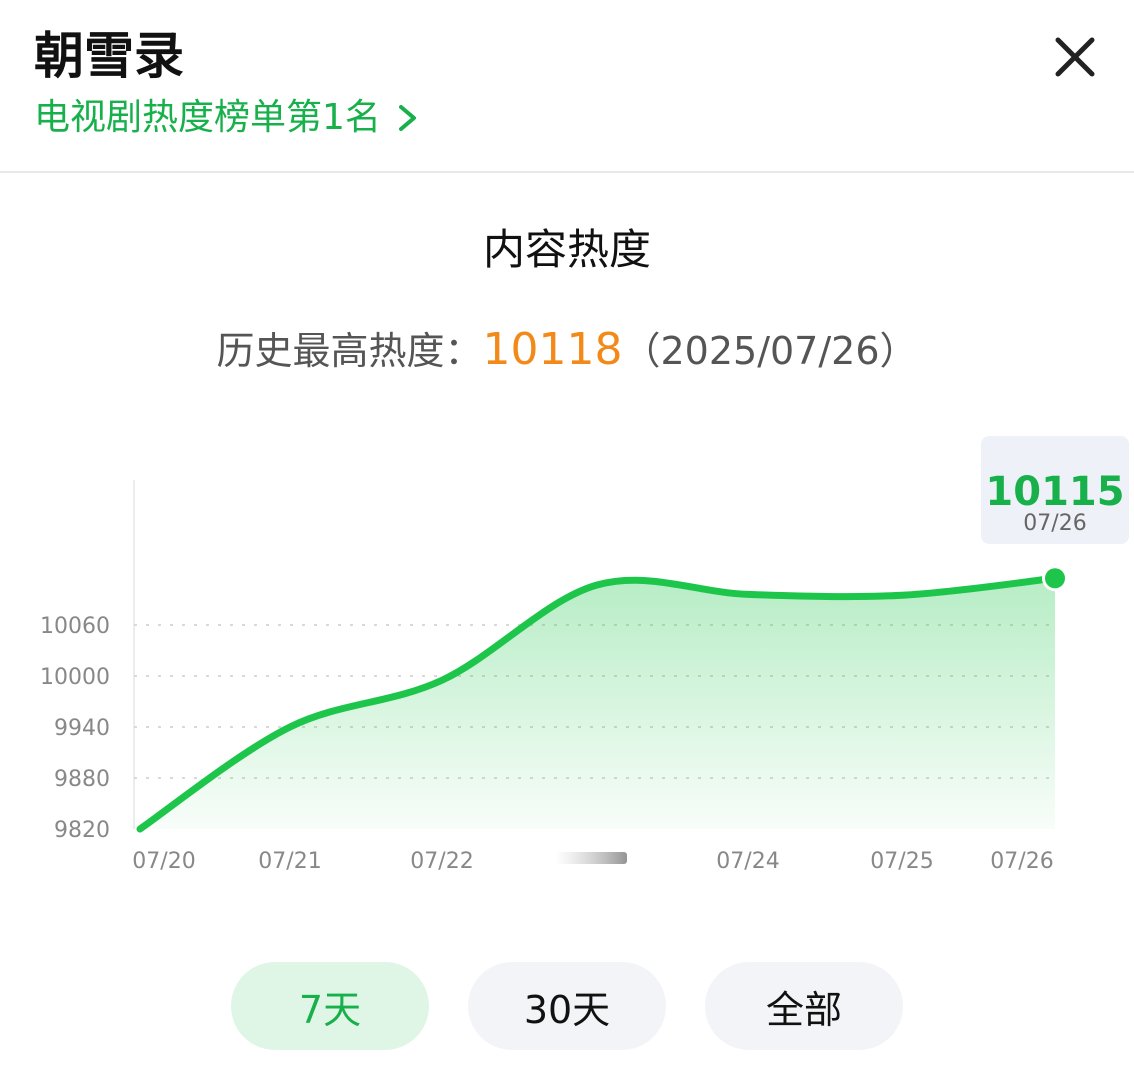 The width and height of the screenshot is (1134, 1080). I want to click on x-tick-label: 07/20, so click(163, 861).